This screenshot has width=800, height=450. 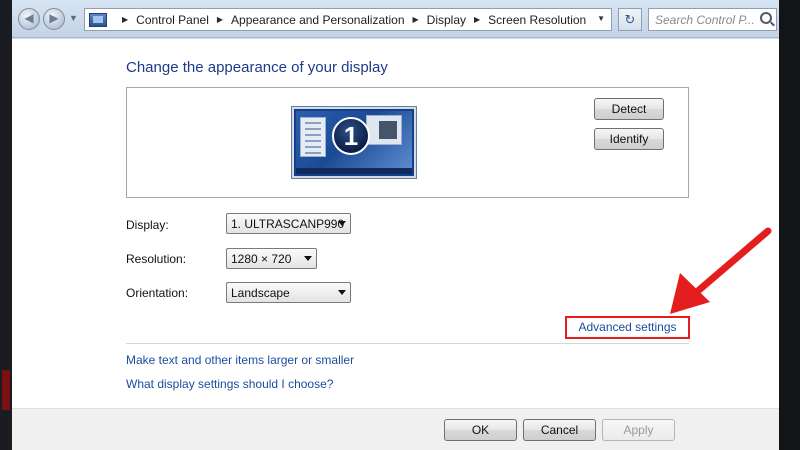 I want to click on refresh-button: ↻, so click(x=630, y=19).